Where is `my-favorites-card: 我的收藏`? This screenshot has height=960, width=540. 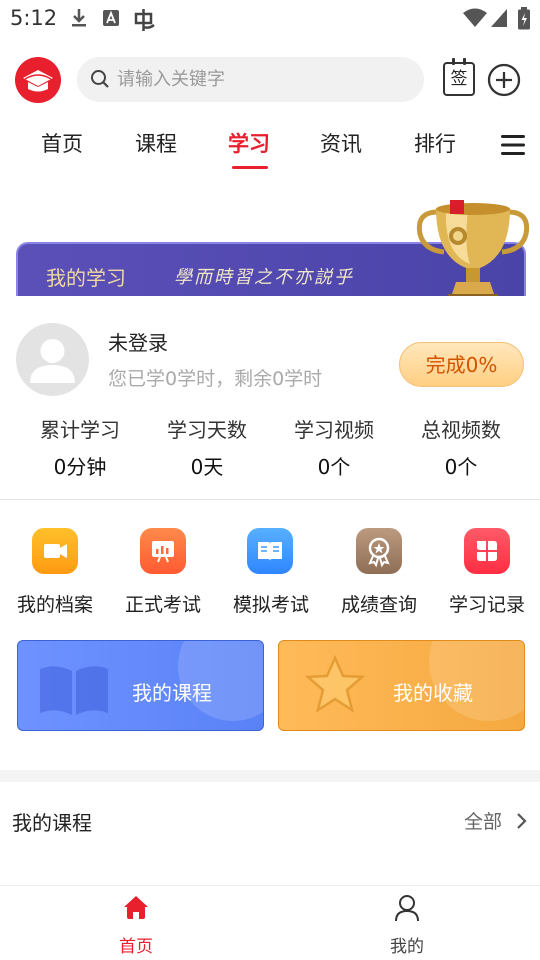
my-favorites-card: 我的收藏 is located at coordinates (401, 685).